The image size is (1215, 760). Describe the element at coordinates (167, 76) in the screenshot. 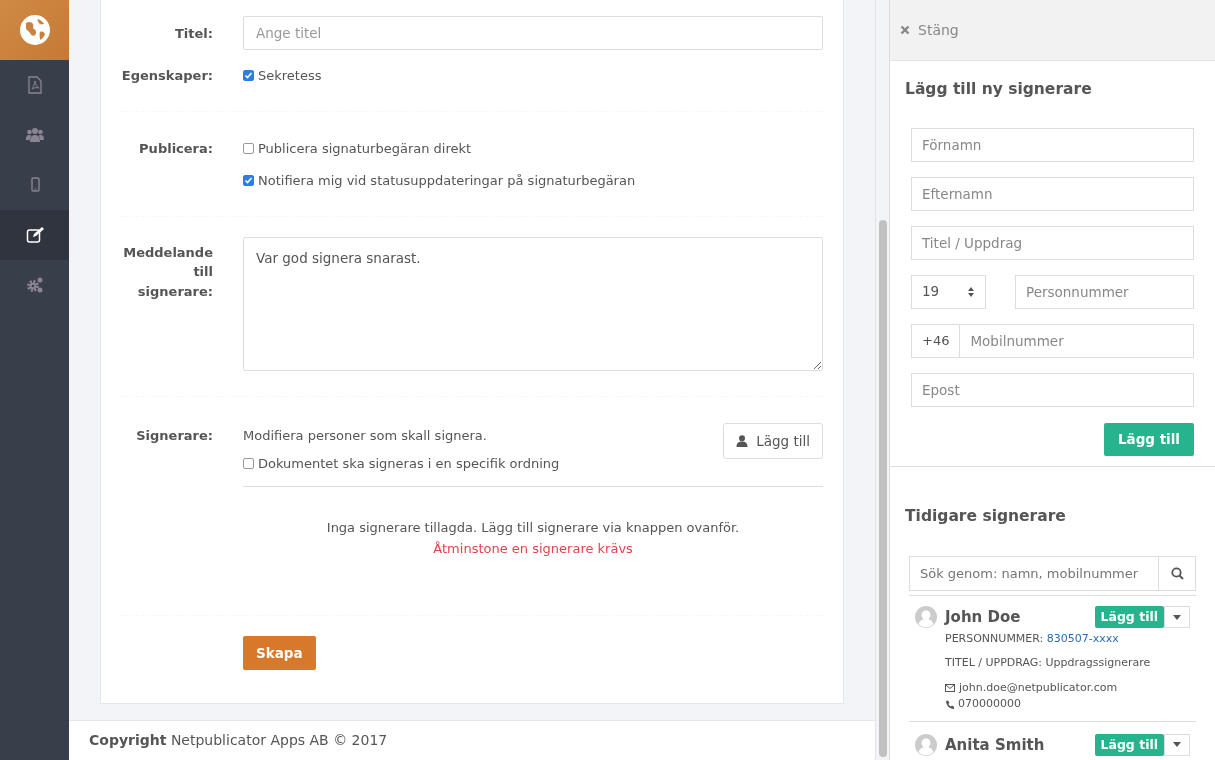

I see `field-label: Egenskaper:` at that location.